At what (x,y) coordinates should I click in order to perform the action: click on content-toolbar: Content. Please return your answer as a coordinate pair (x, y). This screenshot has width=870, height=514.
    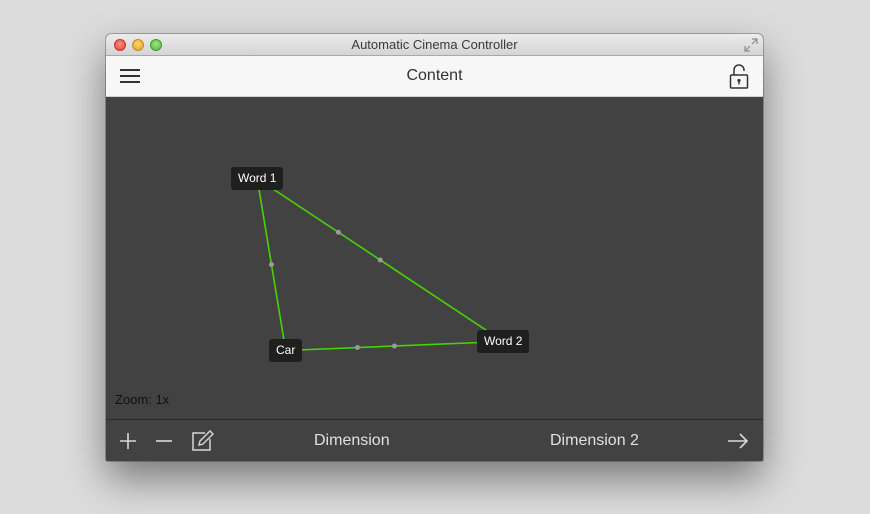
    Looking at the image, I should click on (434, 76).